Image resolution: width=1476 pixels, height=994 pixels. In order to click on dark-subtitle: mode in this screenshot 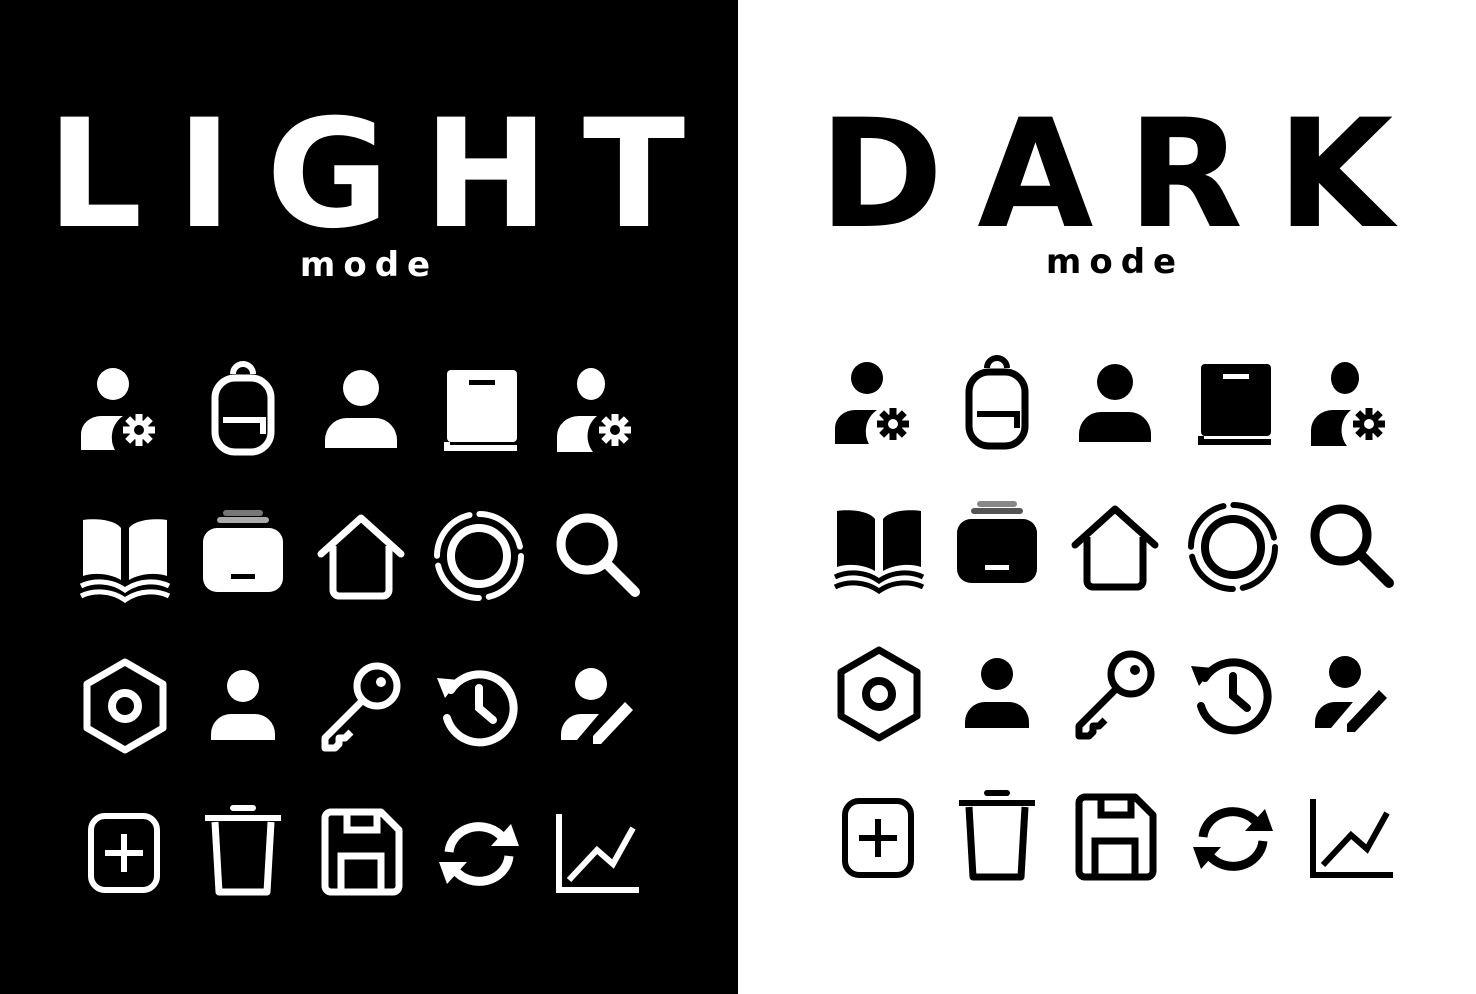, I will do `click(1115, 262)`.